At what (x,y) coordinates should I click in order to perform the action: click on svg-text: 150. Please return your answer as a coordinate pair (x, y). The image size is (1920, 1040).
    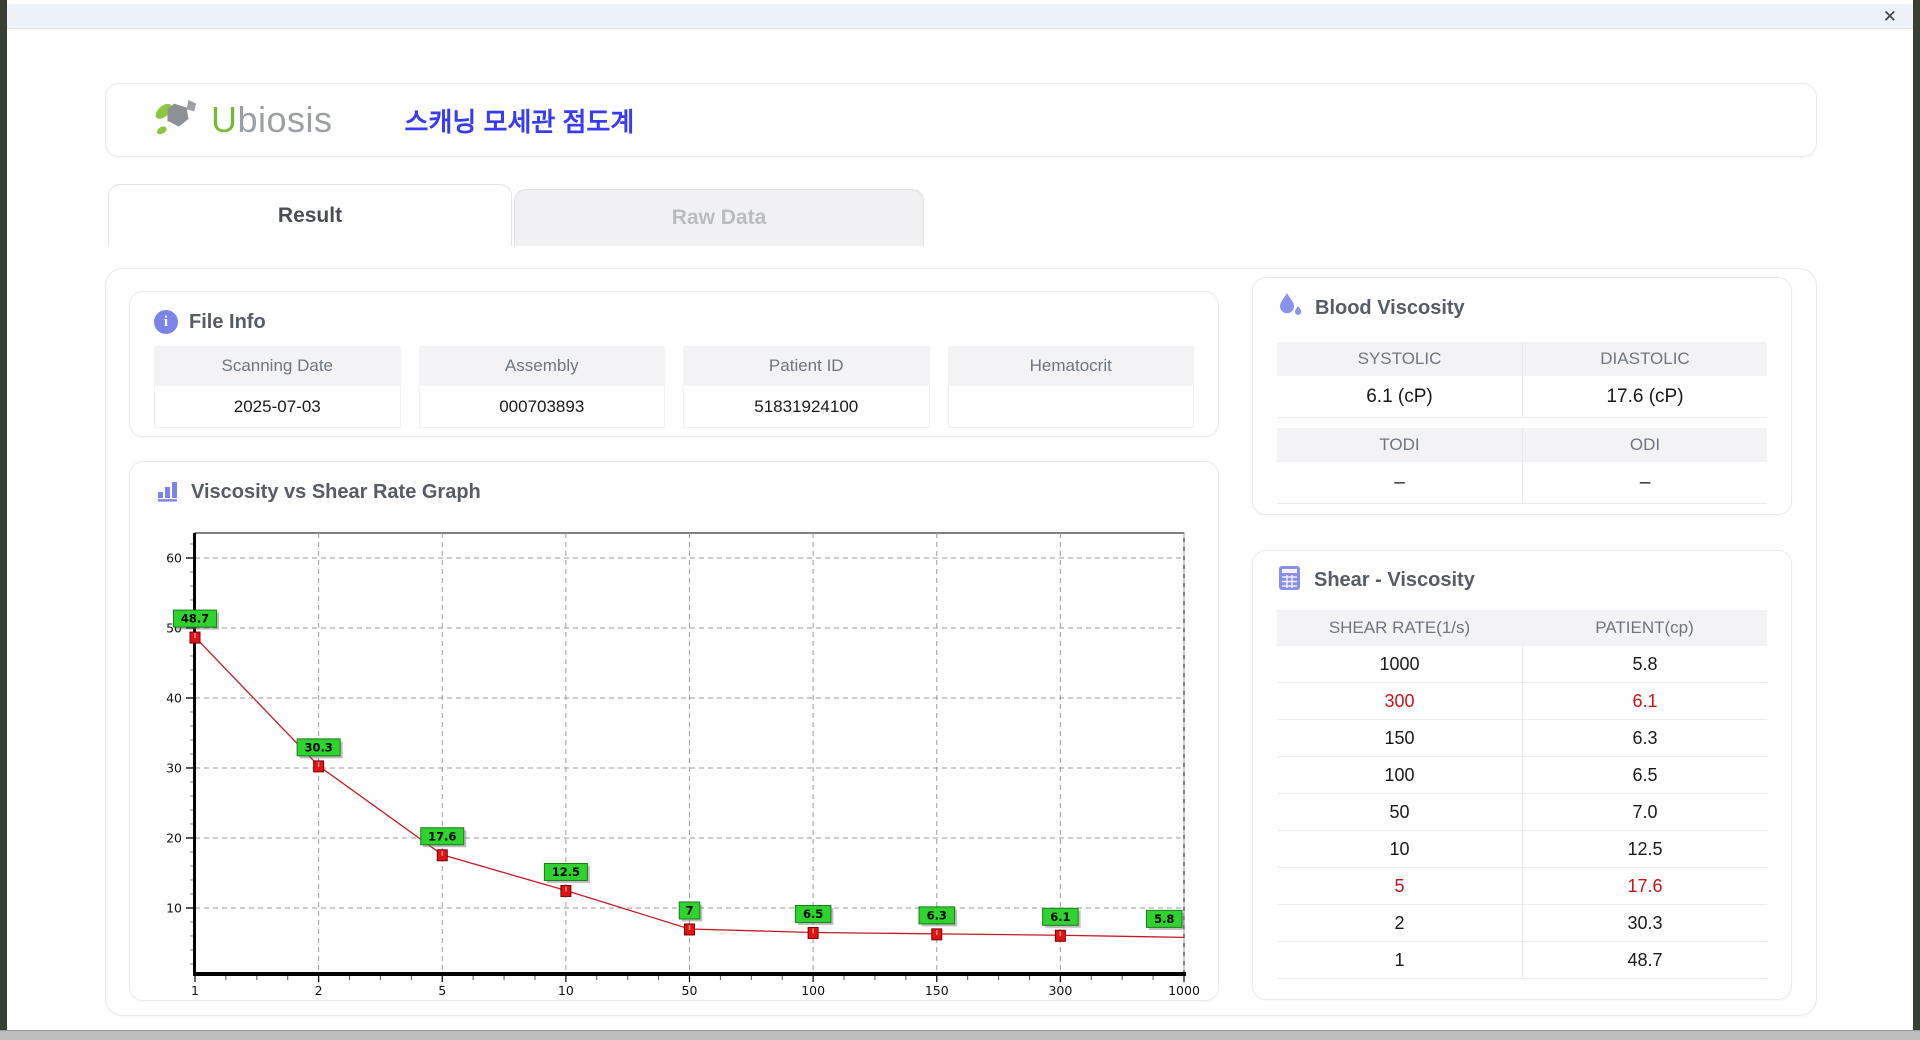
    Looking at the image, I should click on (937, 990).